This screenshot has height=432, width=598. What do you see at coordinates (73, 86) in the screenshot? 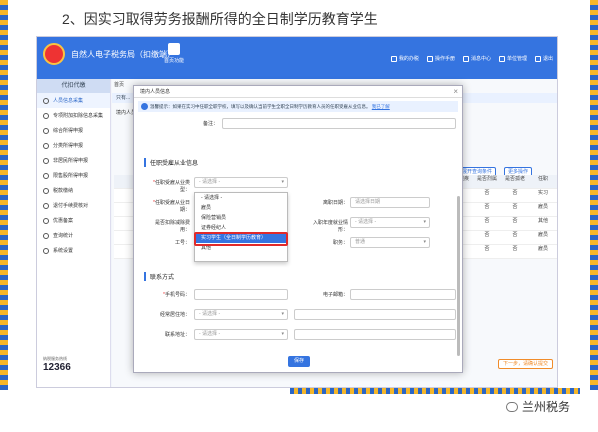
I see `sidebar-caption: 代扣代缴` at bounding box center [73, 86].